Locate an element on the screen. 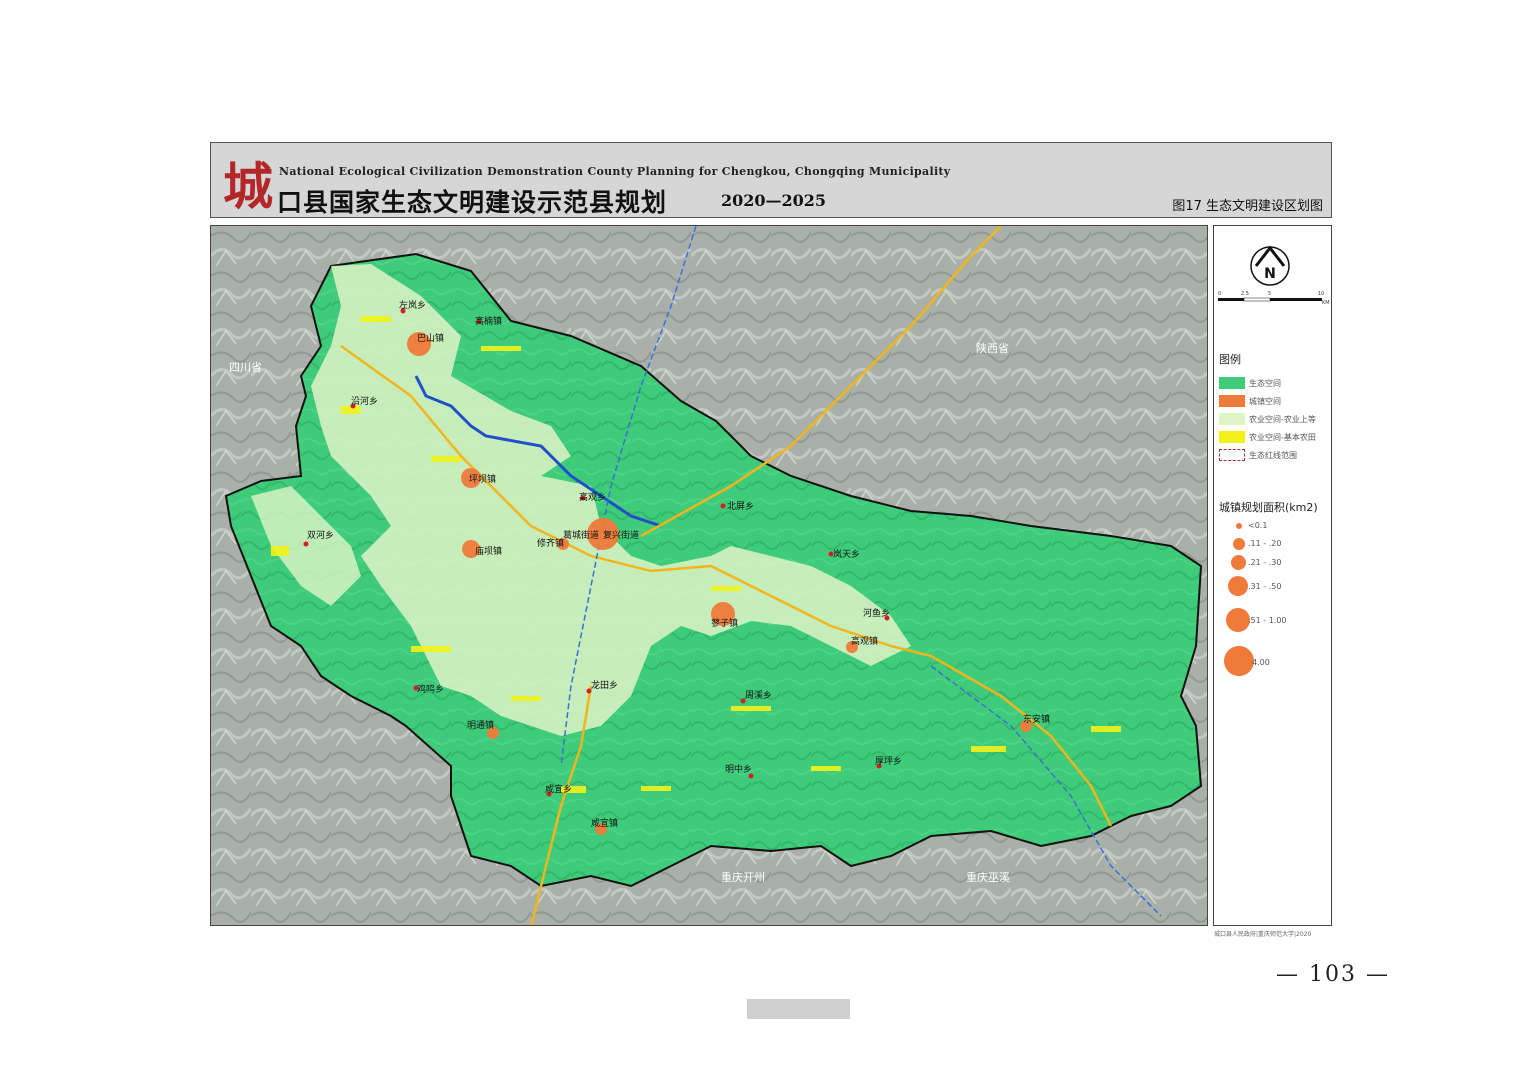 The height and width of the screenshot is (1074, 1520). place-longtian: 龙田乡 is located at coordinates (604, 685).